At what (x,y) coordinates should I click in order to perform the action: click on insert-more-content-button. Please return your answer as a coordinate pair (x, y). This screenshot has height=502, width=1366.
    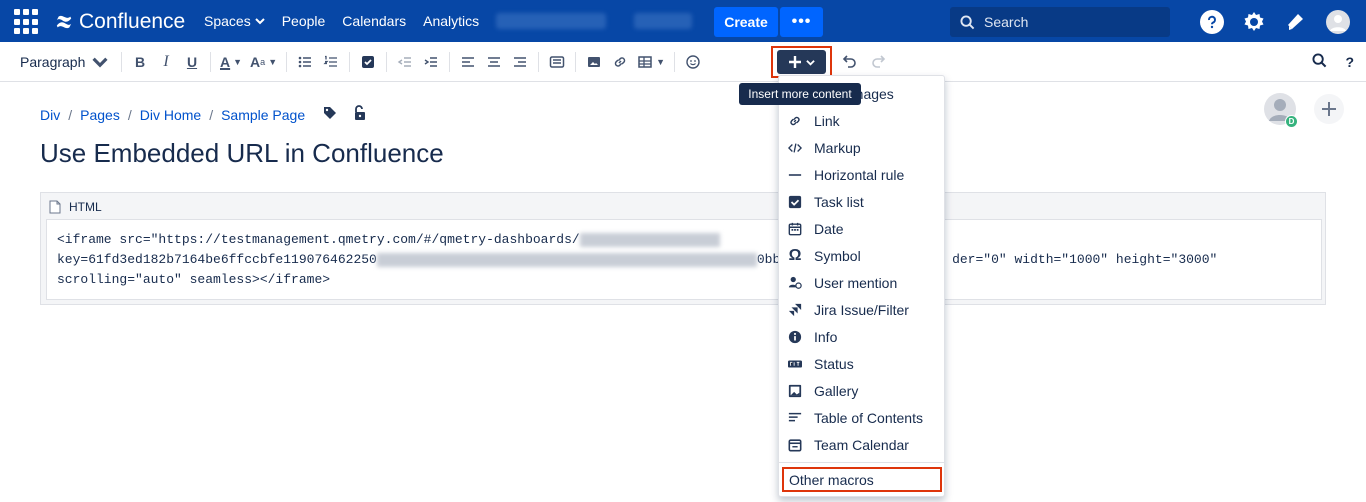
    Looking at the image, I should click on (801, 62).